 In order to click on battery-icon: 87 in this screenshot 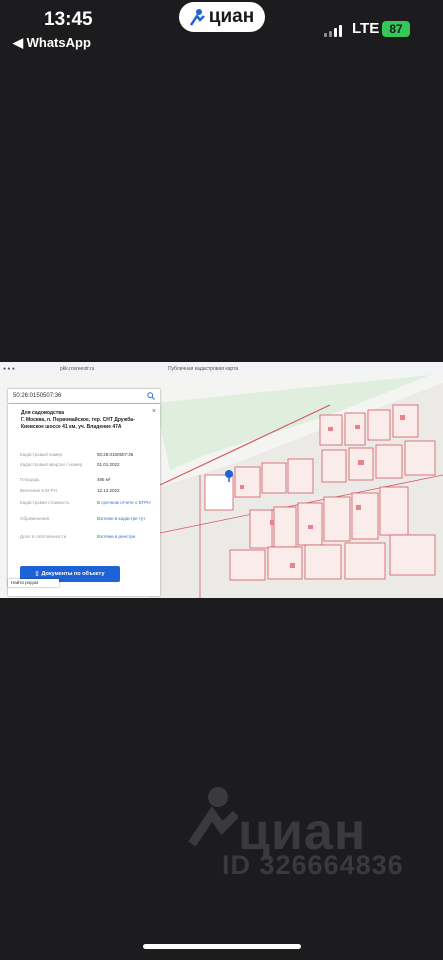, I will do `click(396, 29)`.